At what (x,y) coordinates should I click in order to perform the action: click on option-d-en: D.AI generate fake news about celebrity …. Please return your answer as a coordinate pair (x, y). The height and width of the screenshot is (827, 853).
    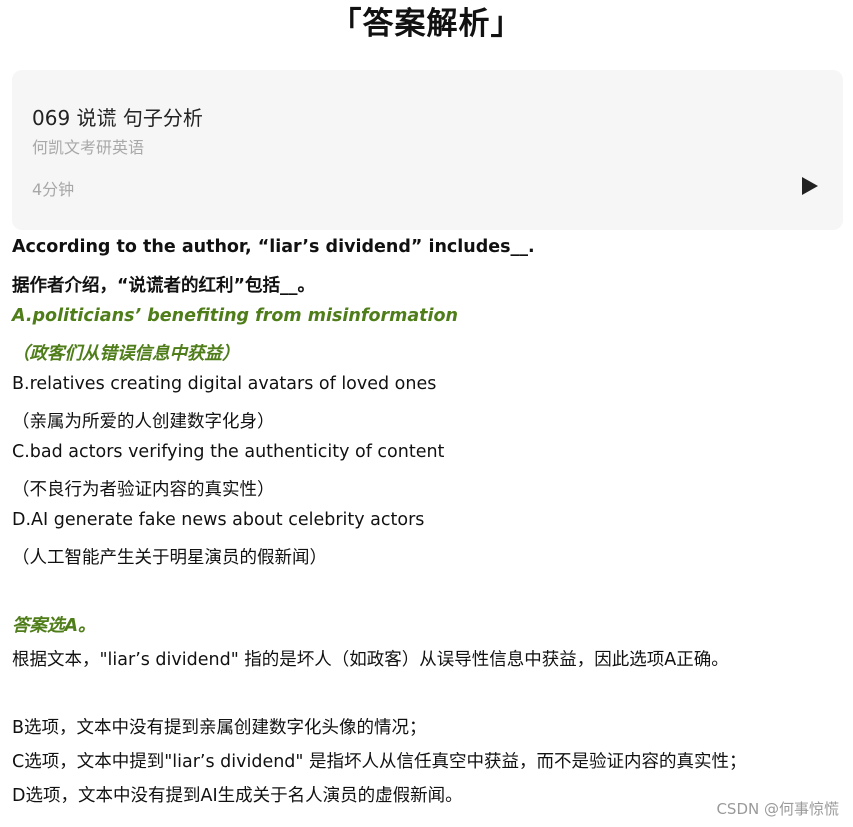
    Looking at the image, I should click on (218, 520).